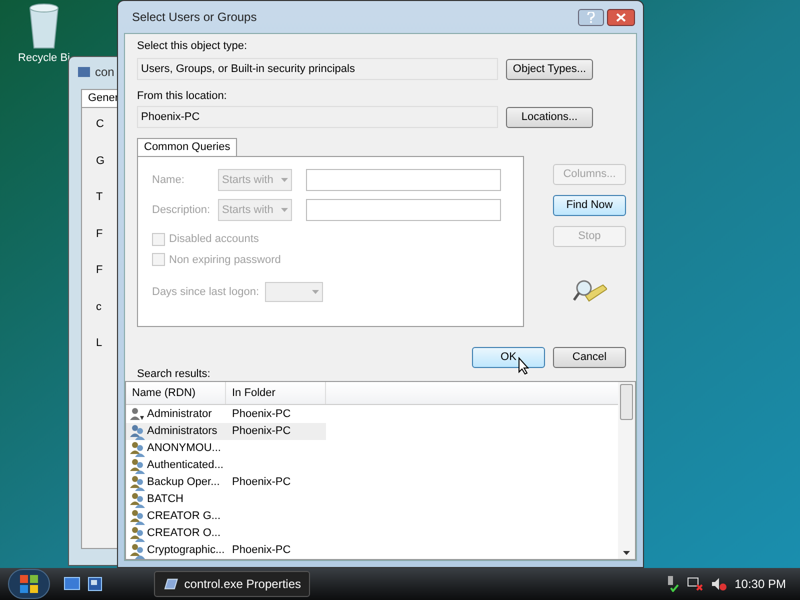 The width and height of the screenshot is (800, 600). I want to click on object-type-field: Users, Groups, or Built-in security principals, so click(317, 69).